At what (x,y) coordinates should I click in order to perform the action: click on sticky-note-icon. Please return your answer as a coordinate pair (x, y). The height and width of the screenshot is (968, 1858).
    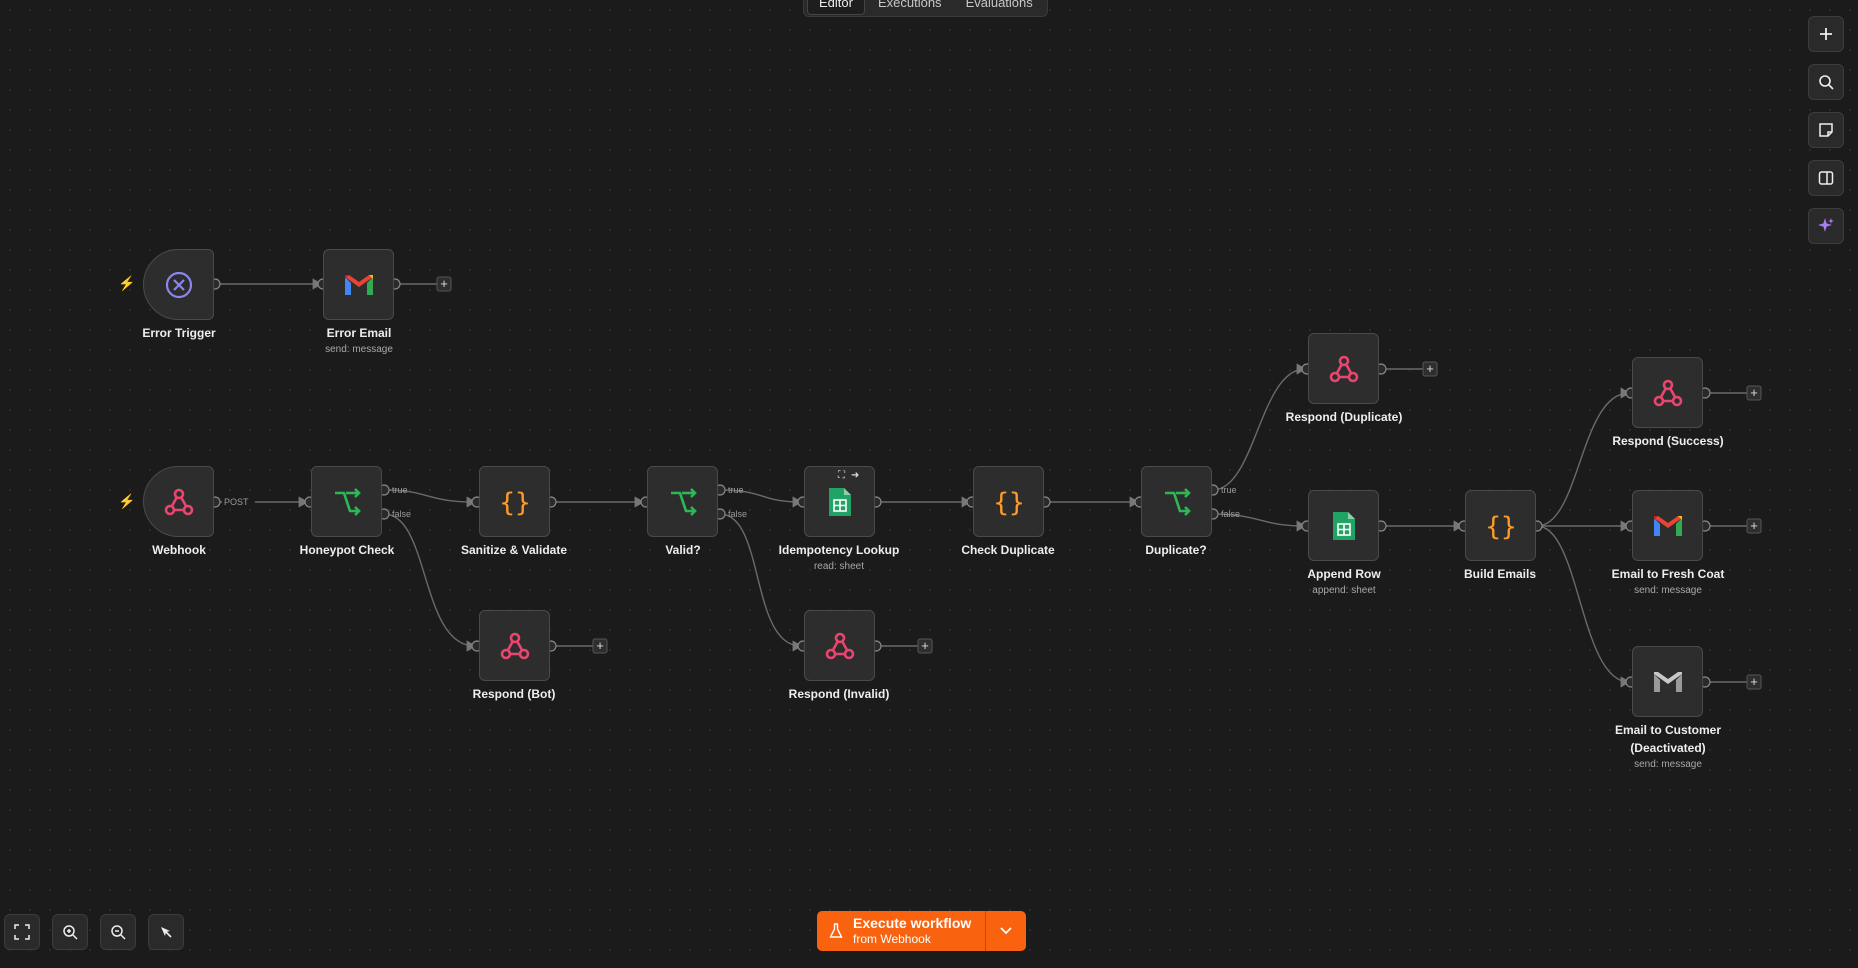
    Looking at the image, I should click on (1826, 130).